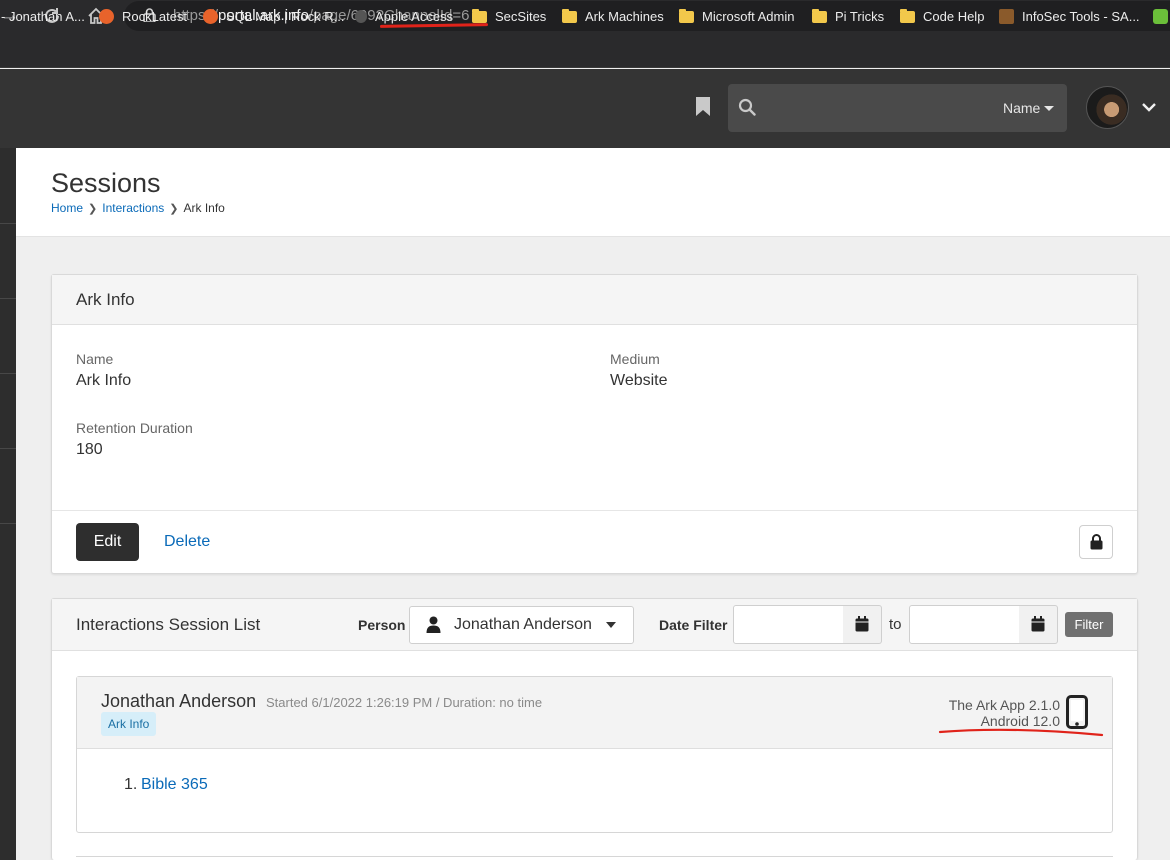 This screenshot has width=1170, height=860. I want to click on bookmark-label: Microsoft Admin, so click(748, 16).